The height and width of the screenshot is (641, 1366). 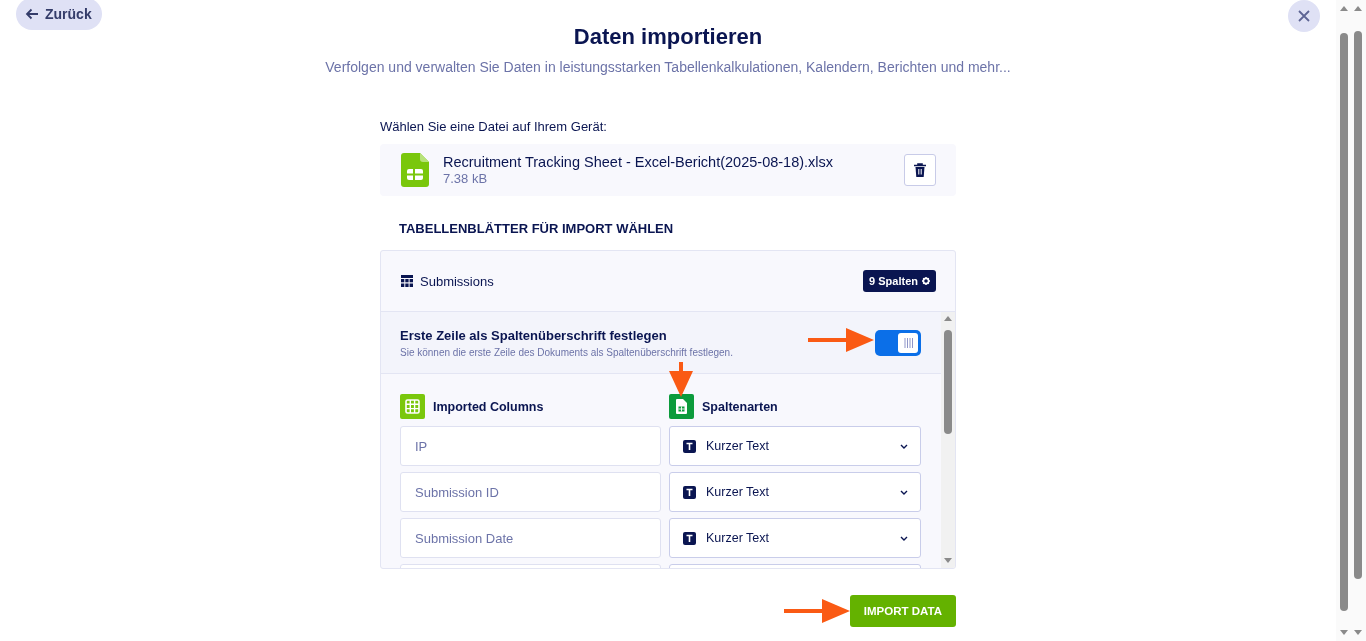 What do you see at coordinates (639, 162) in the screenshot?
I see `file-name: Recruitment Tracking Sheet - Excel-Bericht(2025-08-18).xlsx` at bounding box center [639, 162].